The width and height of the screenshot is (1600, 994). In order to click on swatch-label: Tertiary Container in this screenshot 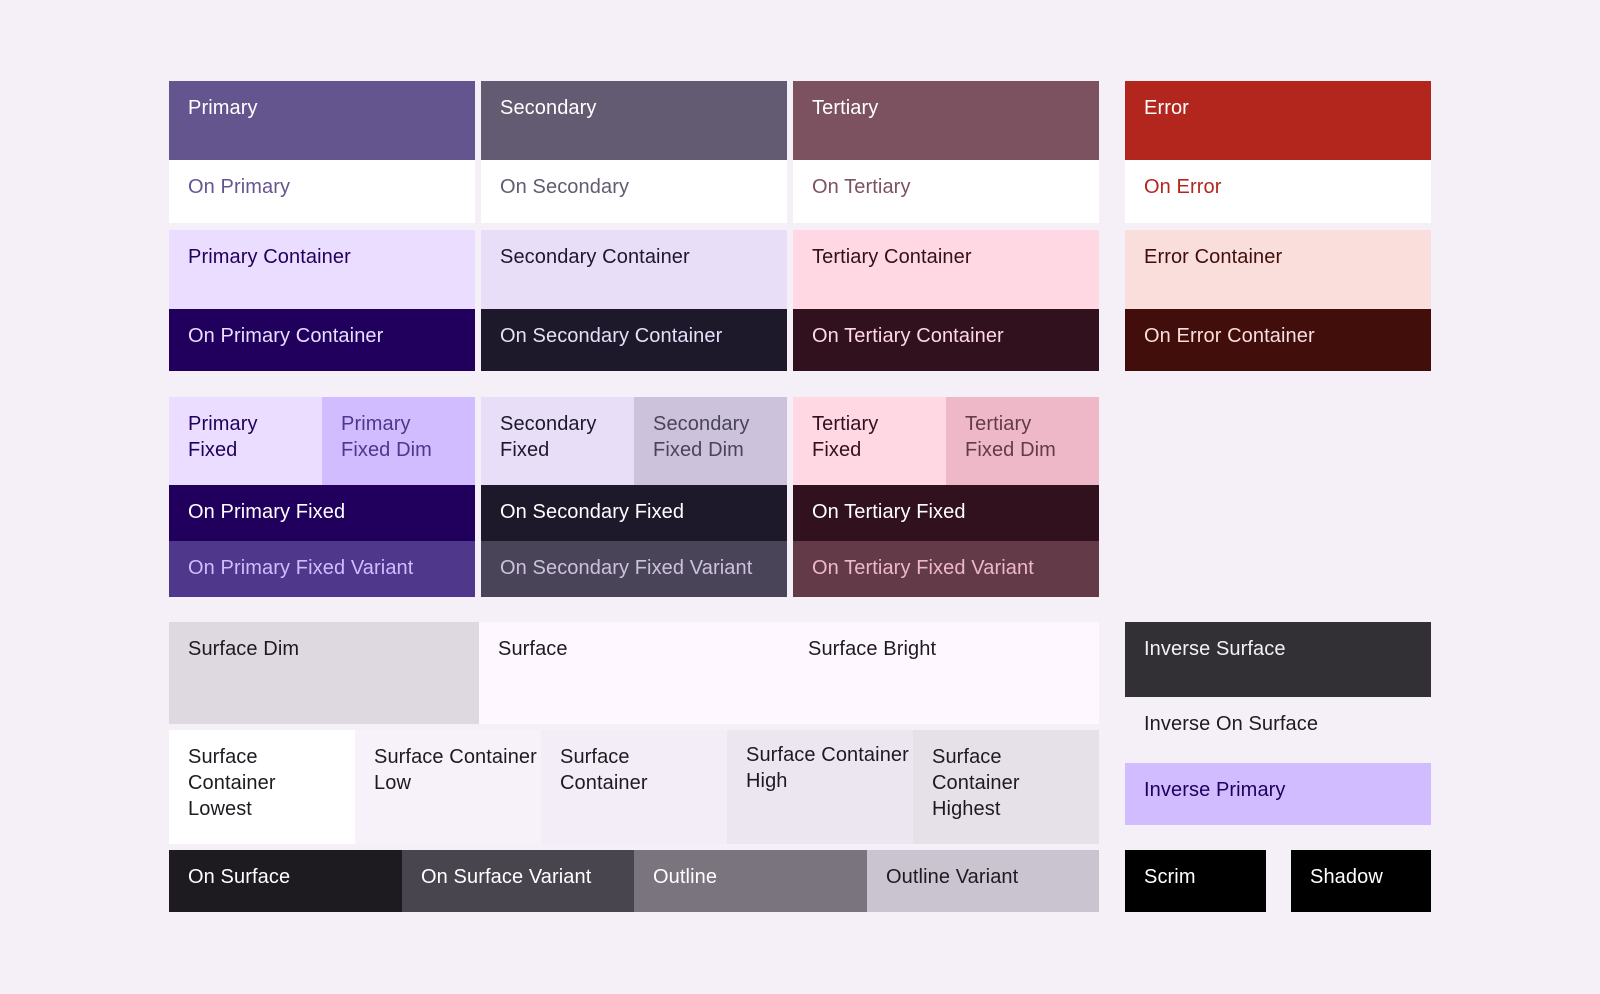, I will do `click(892, 257)`.